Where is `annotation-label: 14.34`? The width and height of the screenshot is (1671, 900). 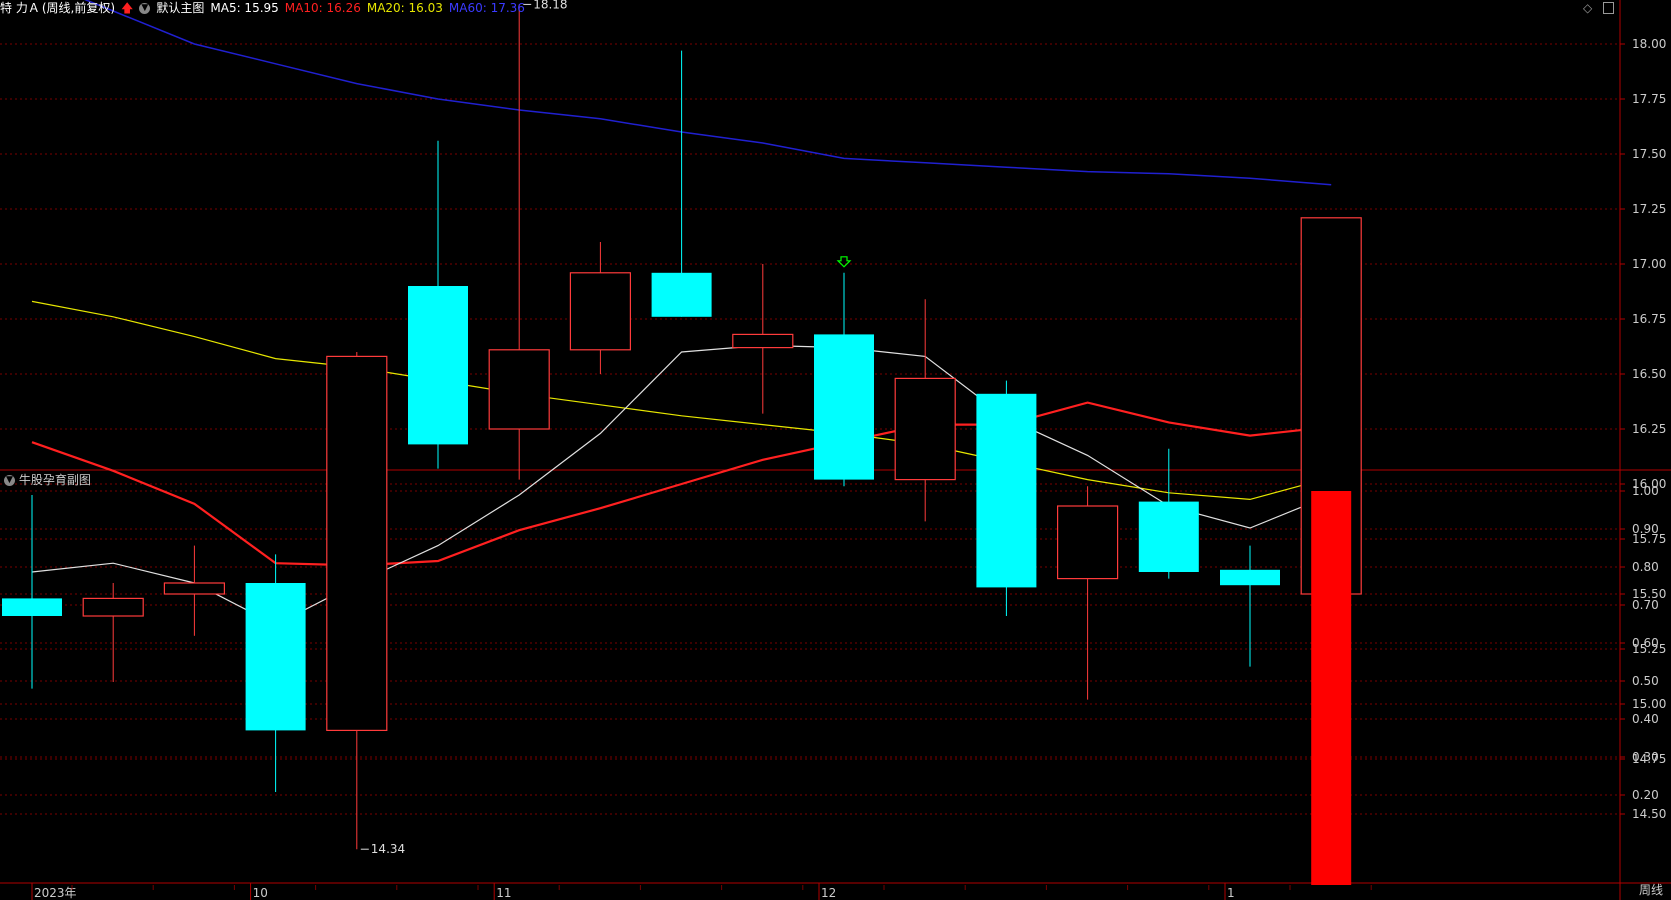
annotation-label: 14.34 is located at coordinates (388, 849).